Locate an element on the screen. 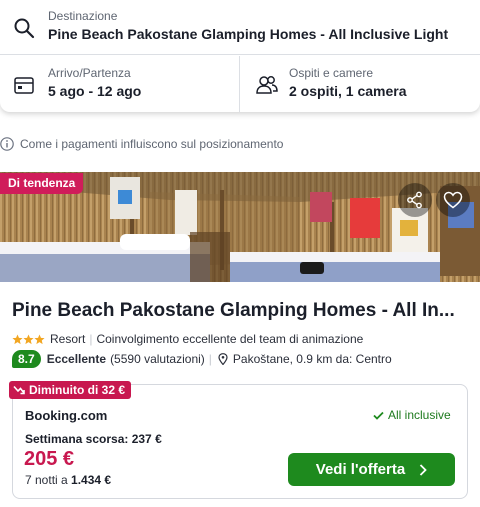 The width and height of the screenshot is (480, 507). heart-icon is located at coordinates (453, 200).